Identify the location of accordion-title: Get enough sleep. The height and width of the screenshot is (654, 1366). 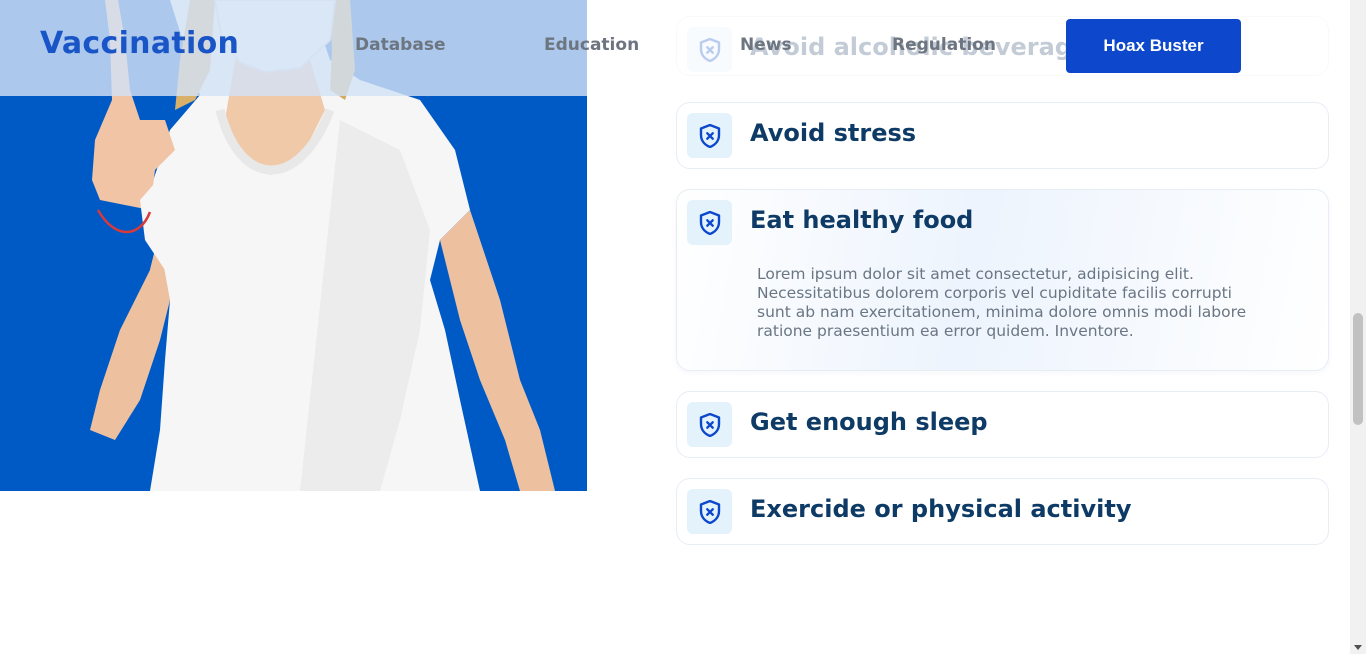
(869, 422).